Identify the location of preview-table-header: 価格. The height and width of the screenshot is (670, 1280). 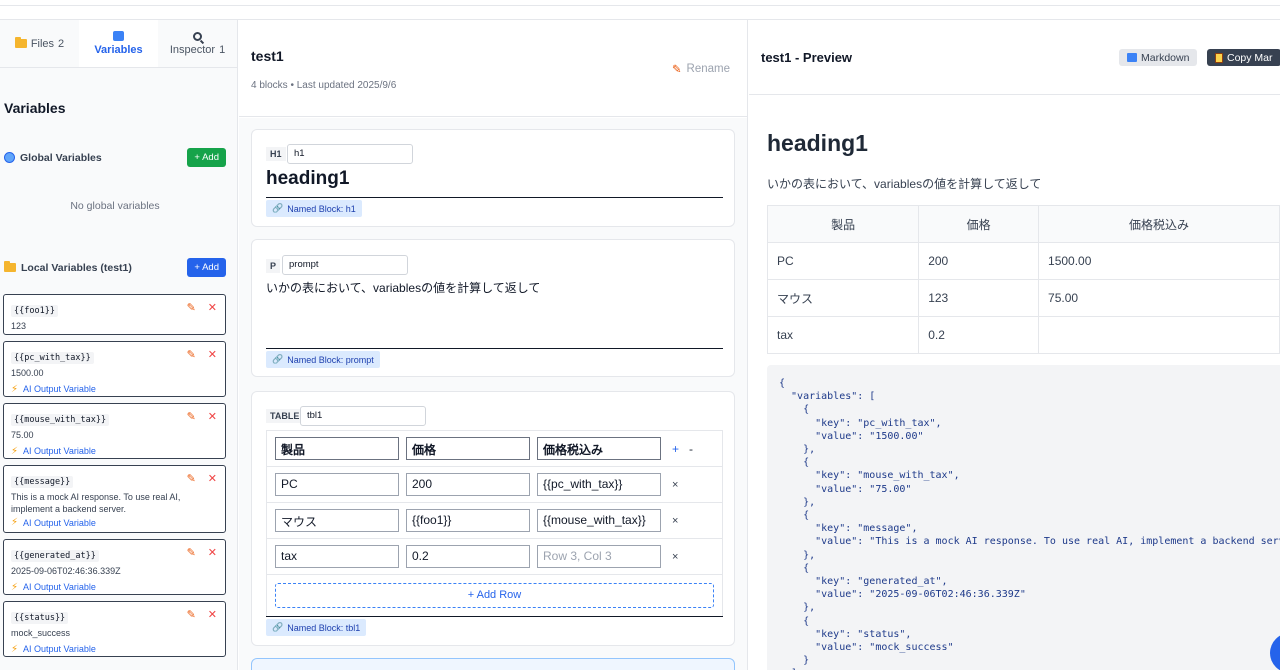
(979, 224).